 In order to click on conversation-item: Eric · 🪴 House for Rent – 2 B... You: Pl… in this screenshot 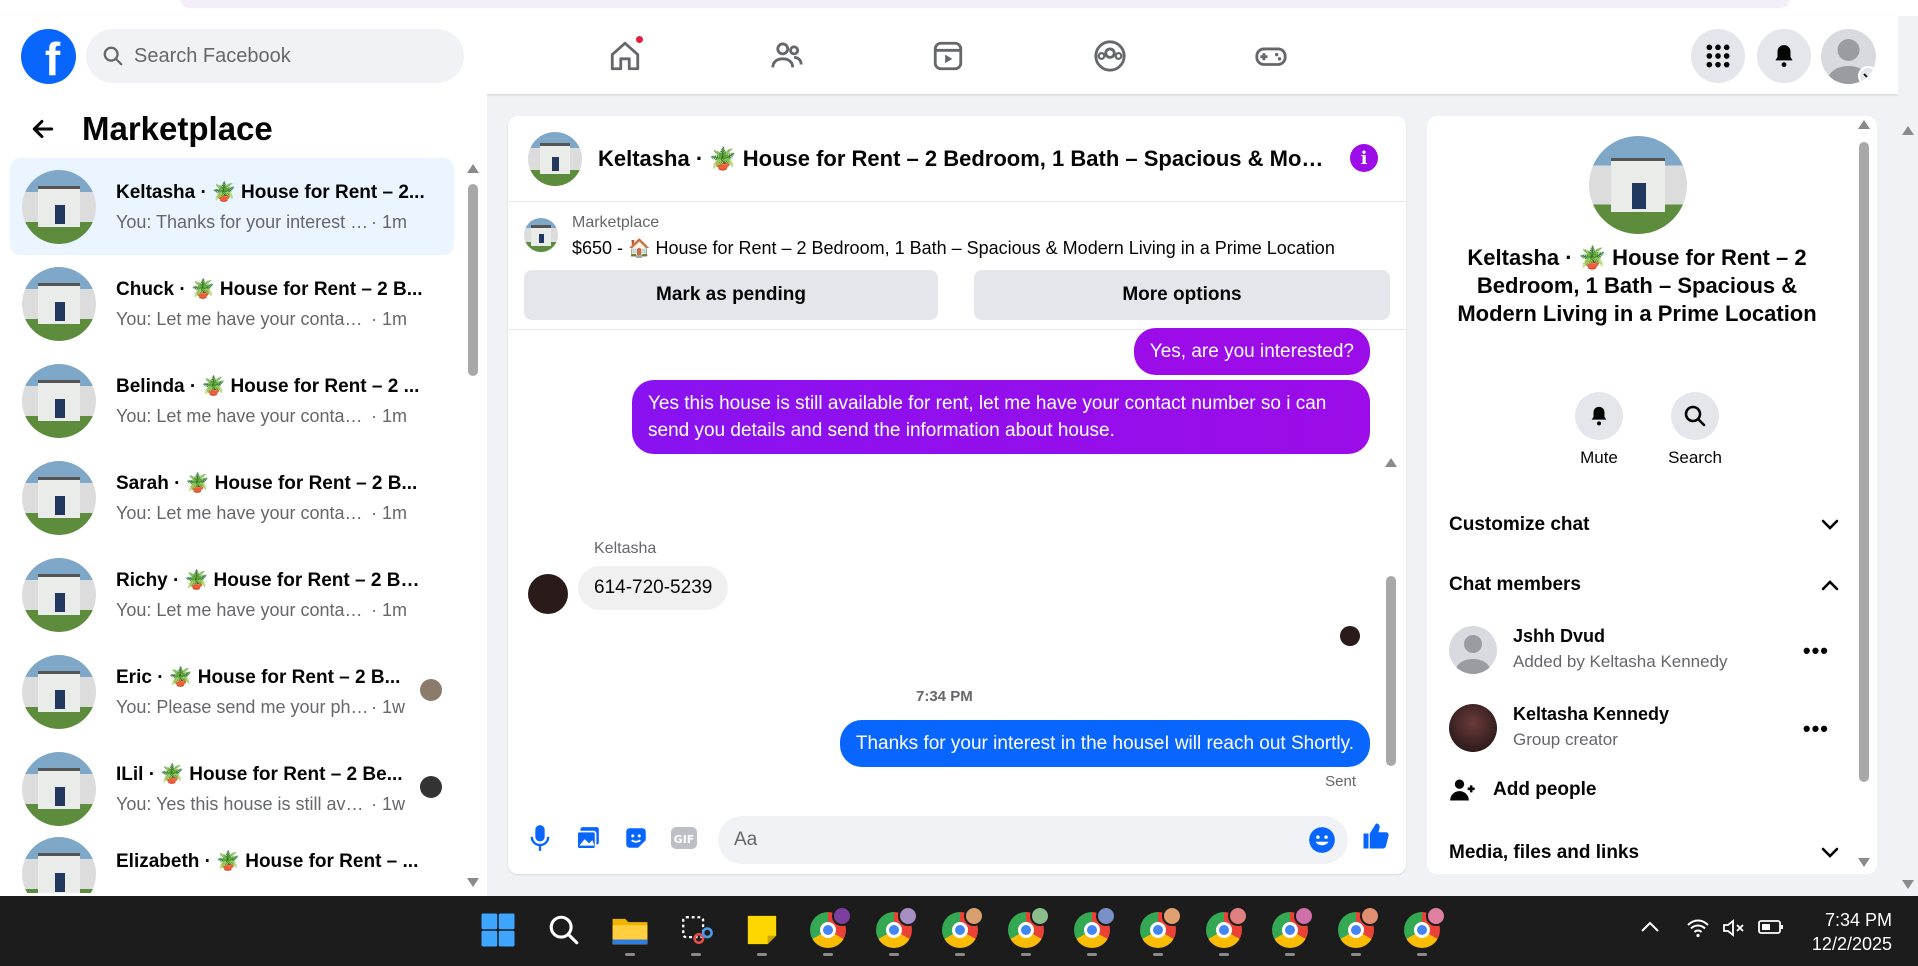, I will do `click(232, 691)`.